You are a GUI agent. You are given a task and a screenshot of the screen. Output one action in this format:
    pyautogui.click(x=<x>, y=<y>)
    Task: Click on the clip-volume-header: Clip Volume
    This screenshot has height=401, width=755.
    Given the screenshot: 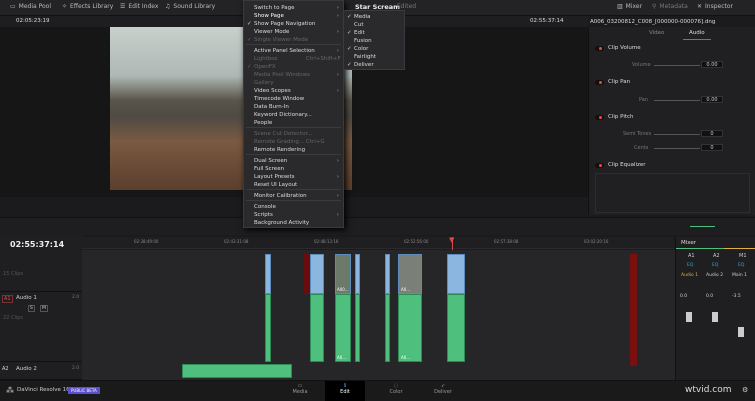 What is the action you would take?
    pyautogui.click(x=618, y=48)
    